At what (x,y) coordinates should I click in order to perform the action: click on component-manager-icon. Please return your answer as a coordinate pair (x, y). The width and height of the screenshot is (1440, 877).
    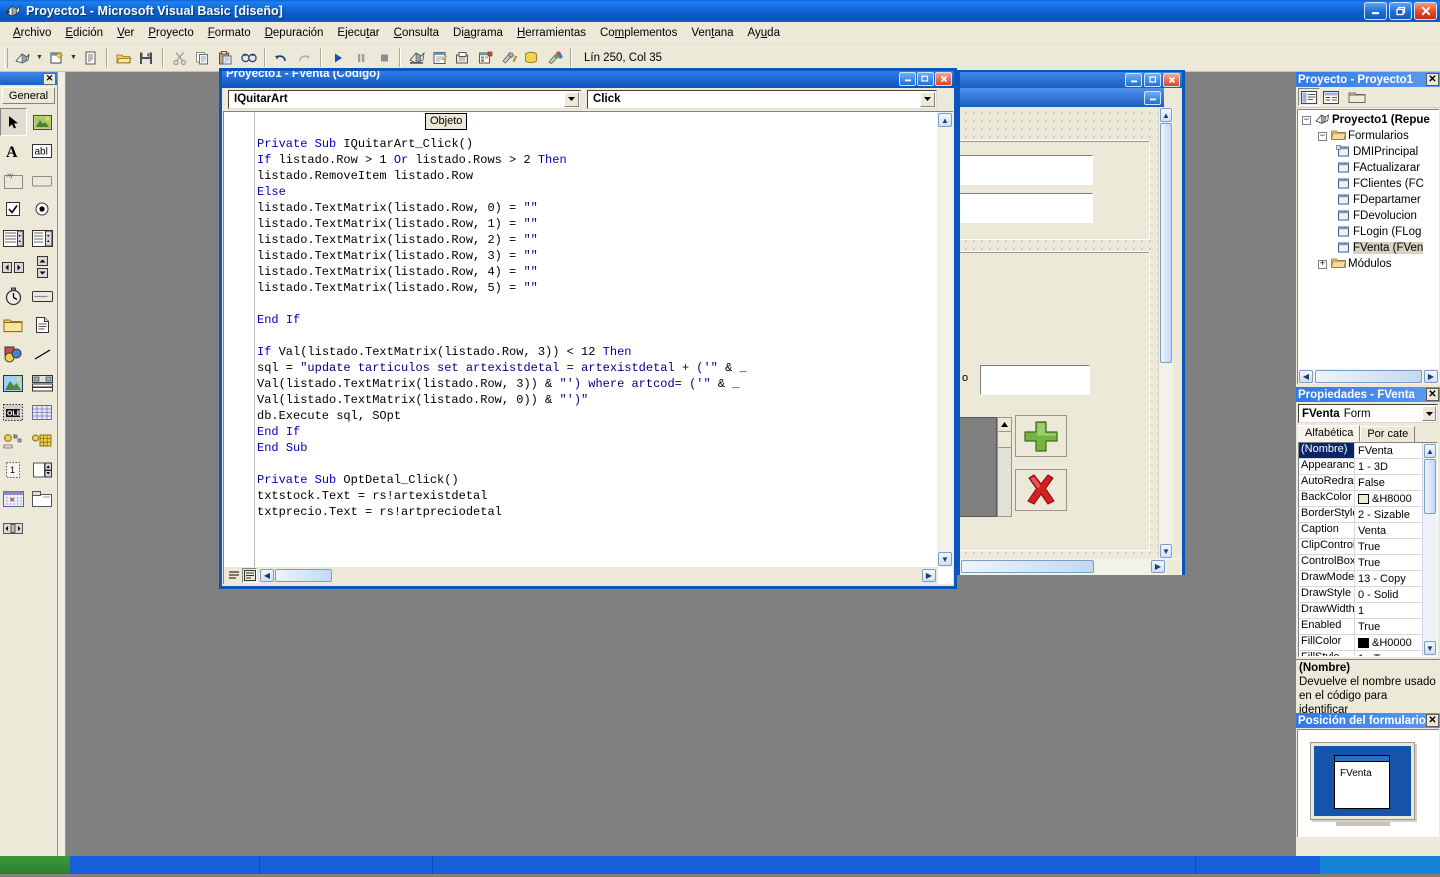
    Looking at the image, I should click on (554, 58).